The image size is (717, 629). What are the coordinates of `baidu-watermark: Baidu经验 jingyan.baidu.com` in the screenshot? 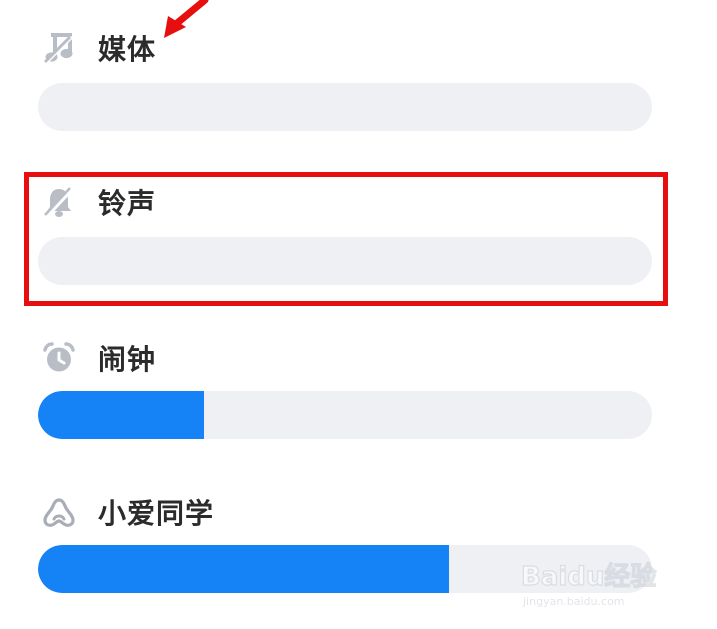 It's located at (599, 581).